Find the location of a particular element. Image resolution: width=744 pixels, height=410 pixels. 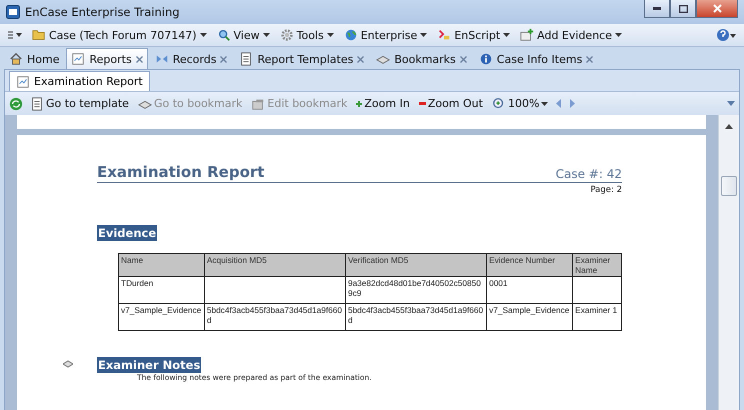

scroll-thumb is located at coordinates (729, 186).